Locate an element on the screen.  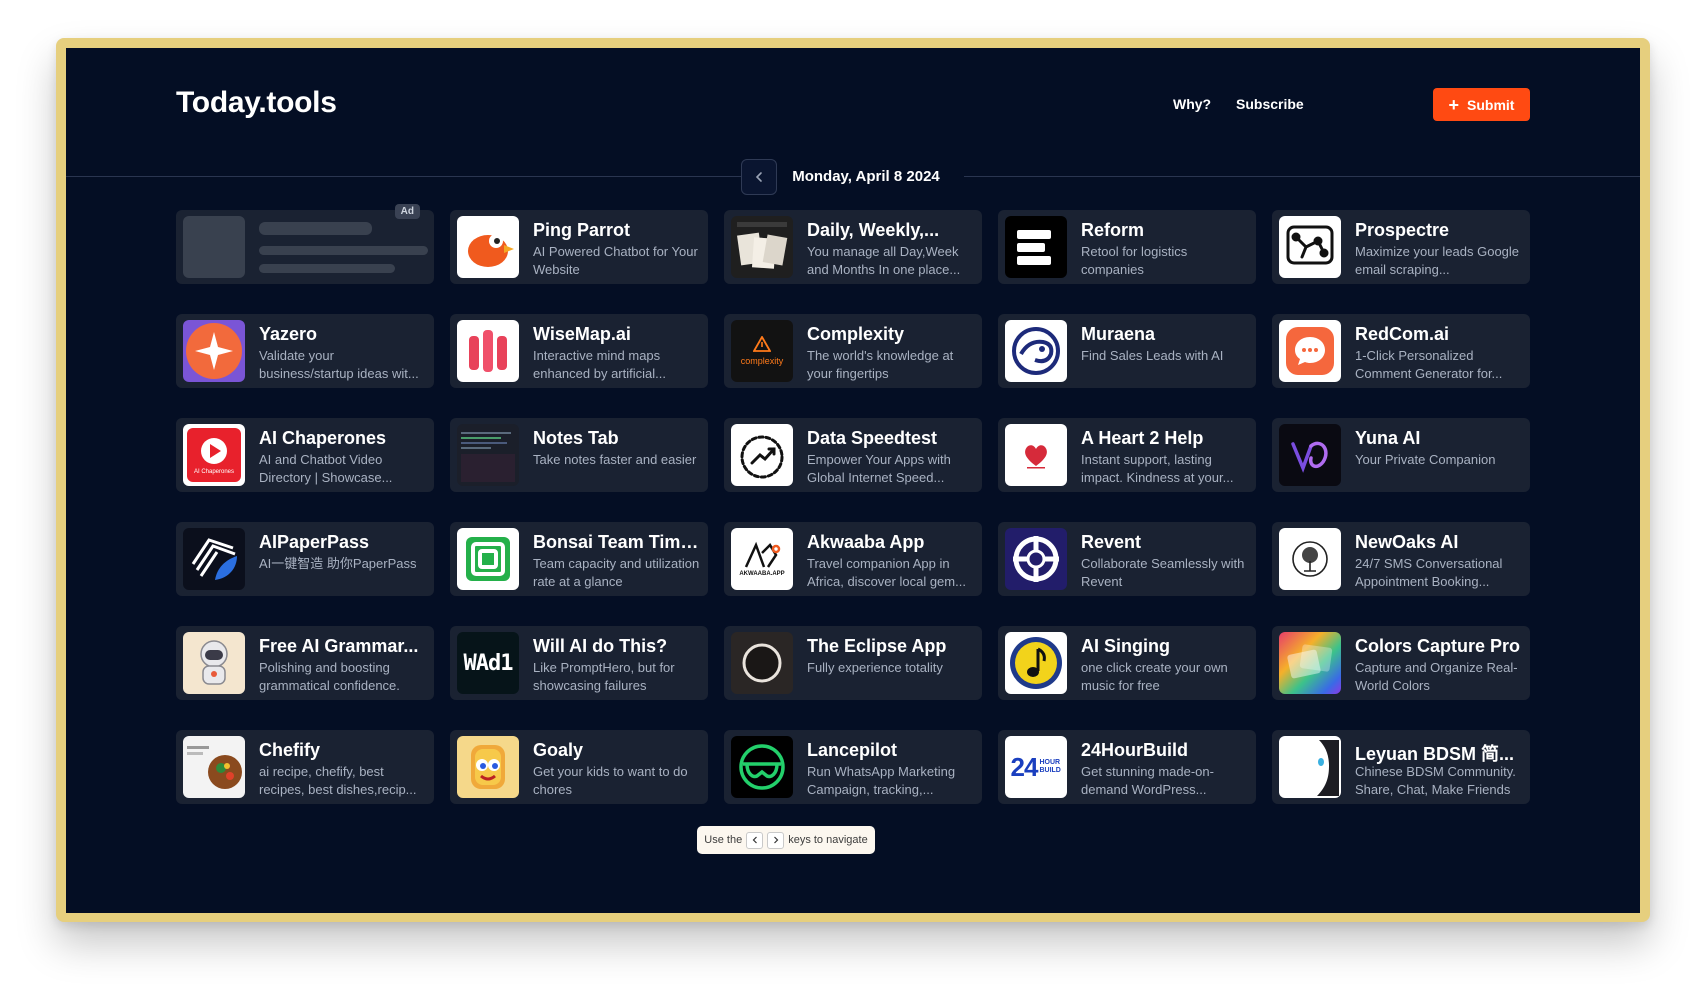
heart-icon is located at coordinates (1036, 455).